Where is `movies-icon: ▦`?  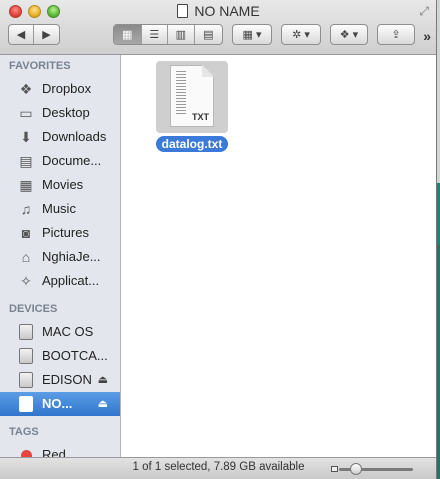 movies-icon: ▦ is located at coordinates (26, 185).